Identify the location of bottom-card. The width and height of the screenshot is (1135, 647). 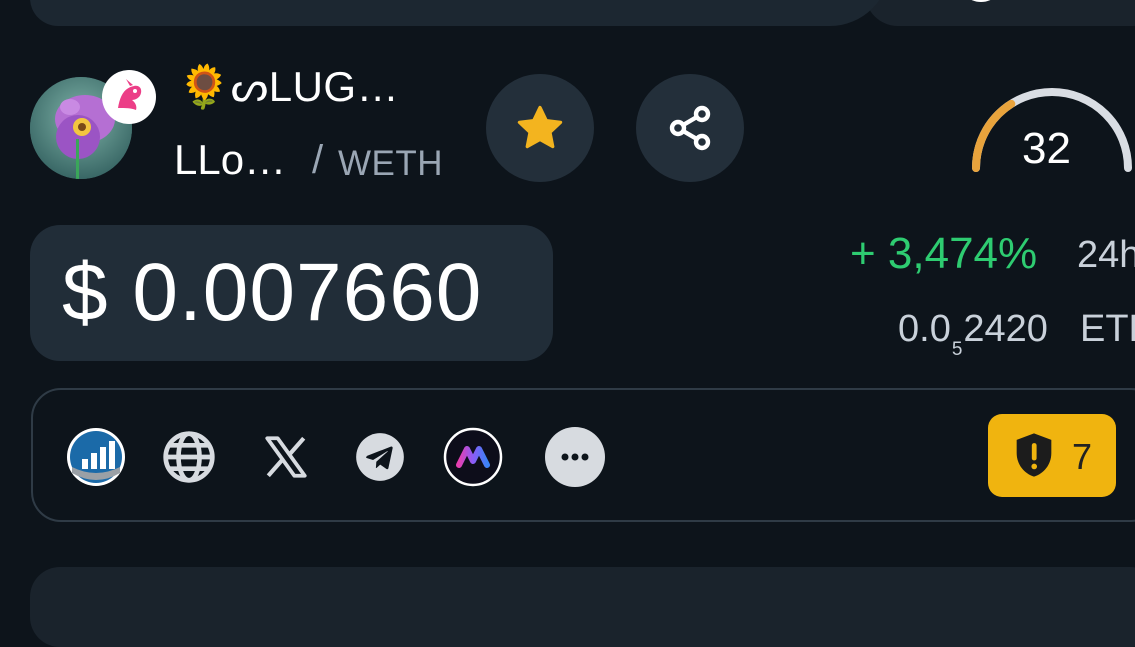
(582, 607).